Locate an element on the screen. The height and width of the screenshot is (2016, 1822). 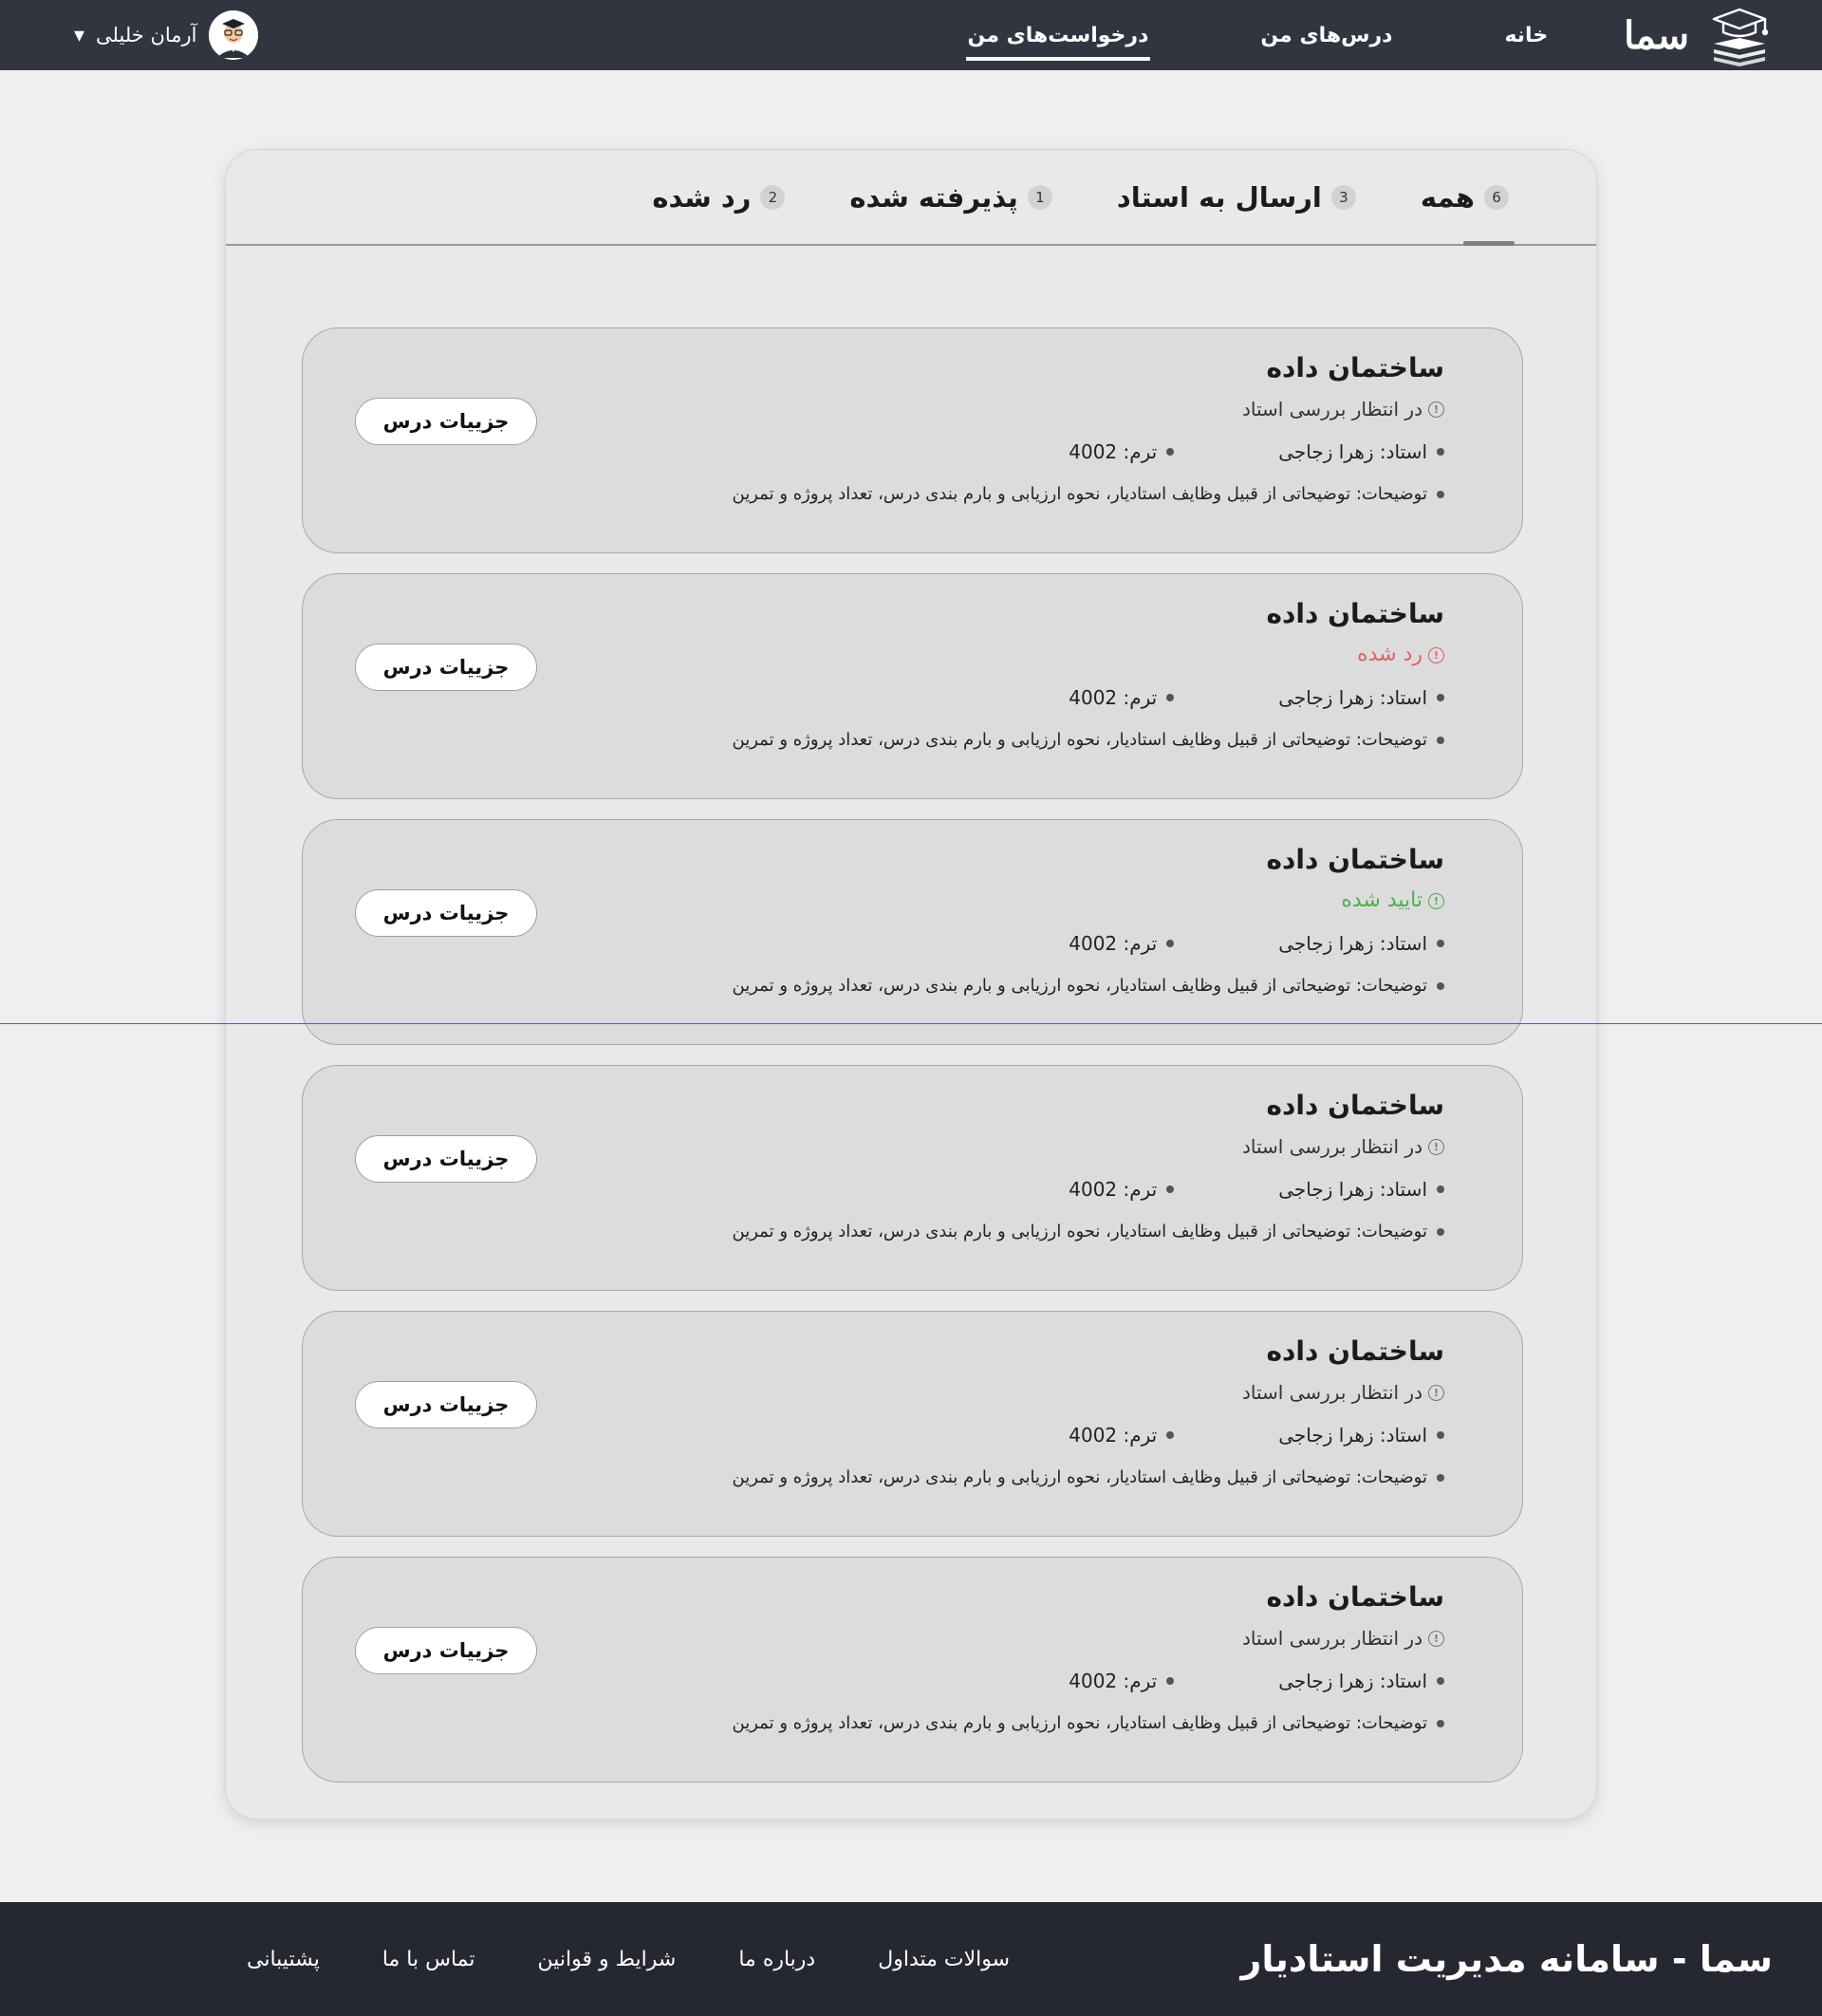
tab-all: 6 همه is located at coordinates (1468, 198).